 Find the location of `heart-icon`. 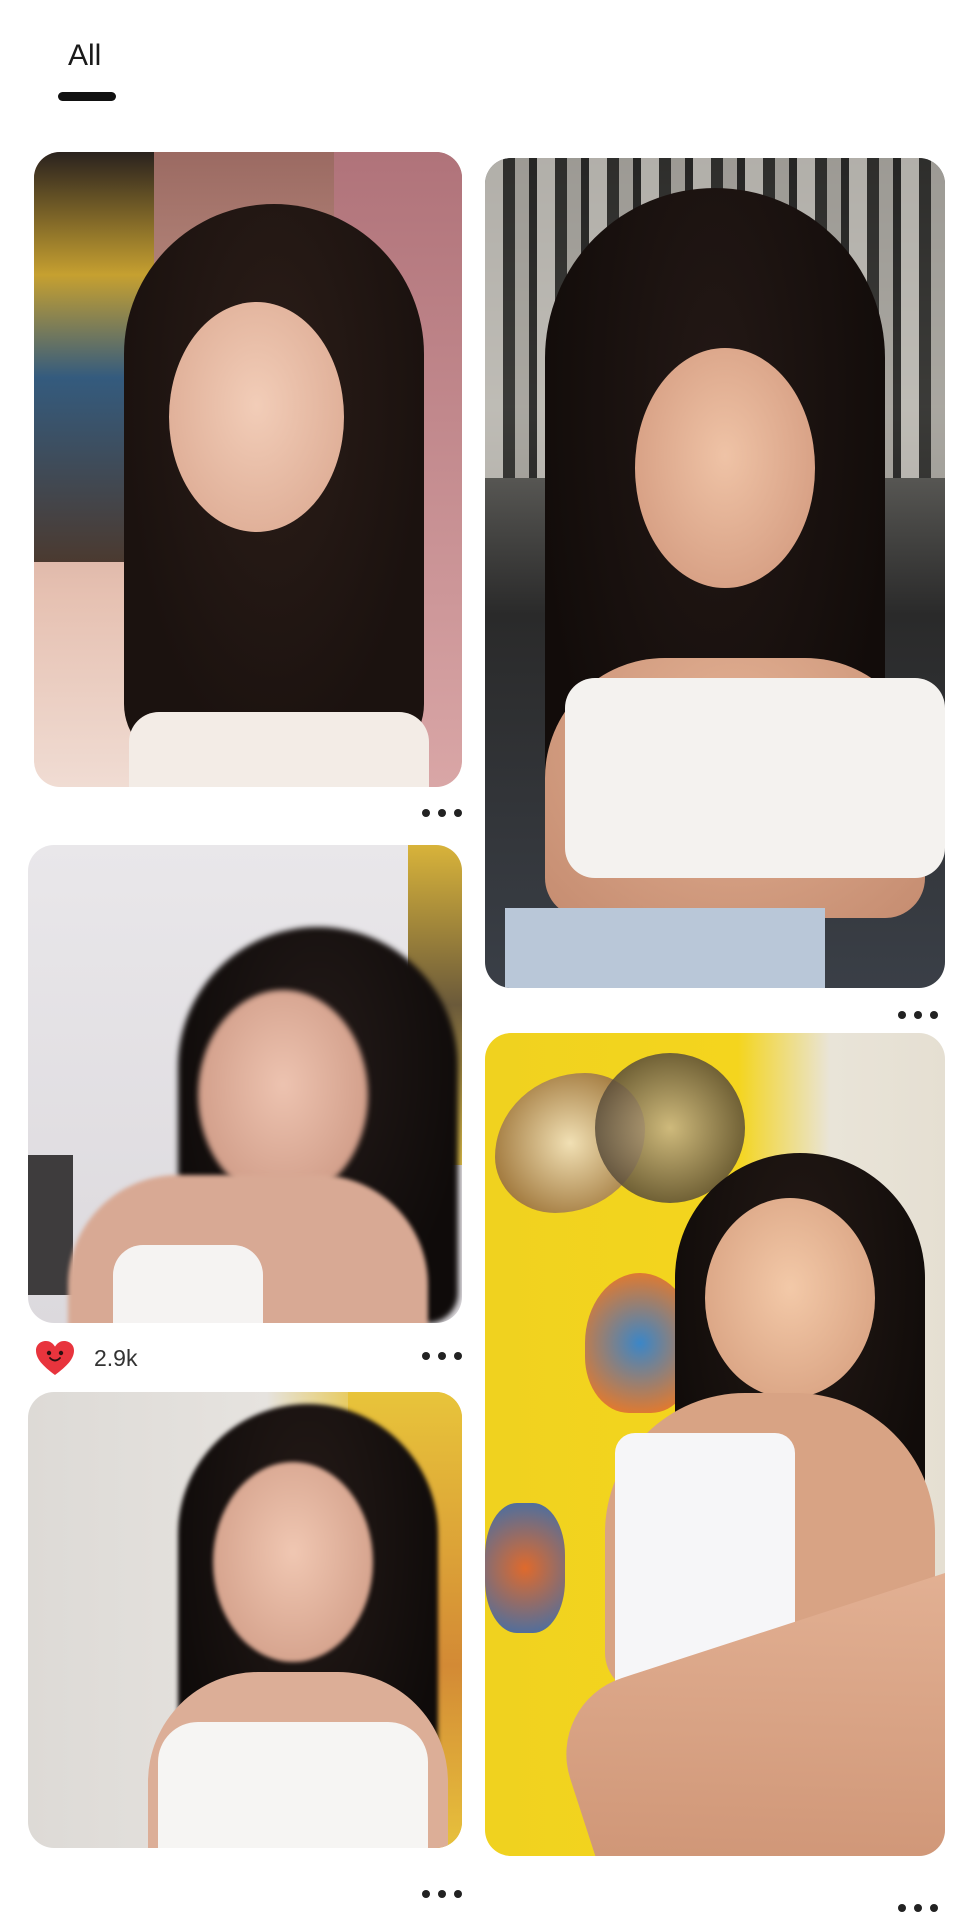

heart-icon is located at coordinates (55, 1358).